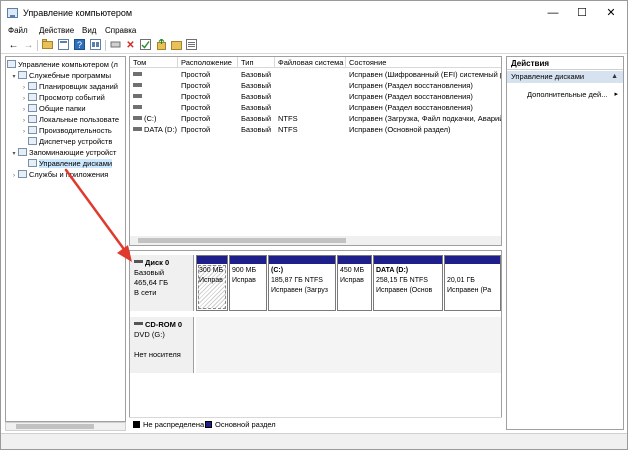 This screenshot has height=450, width=628. What do you see at coordinates (138, 323) in the screenshot?
I see `cdrom-icon` at bounding box center [138, 323].